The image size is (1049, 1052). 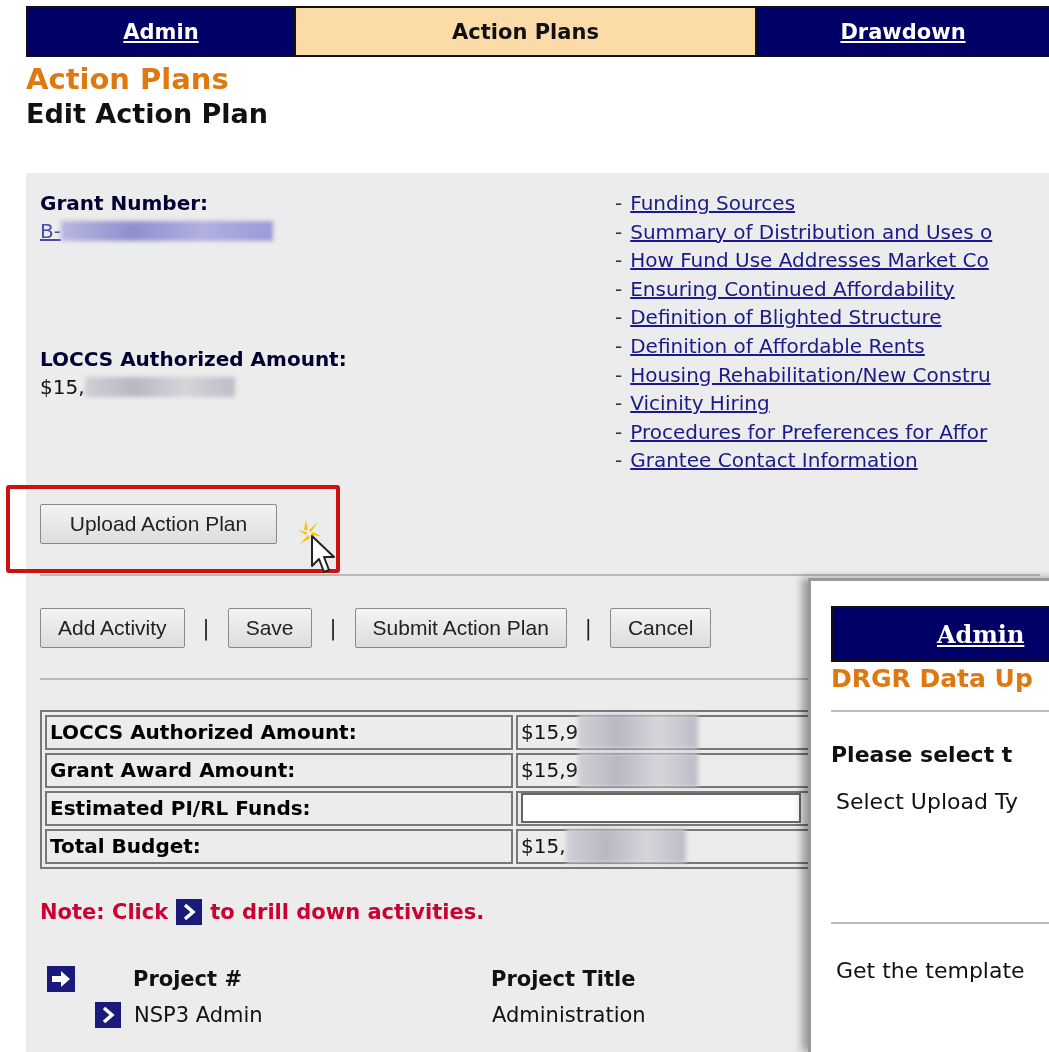 What do you see at coordinates (62, 387) in the screenshot?
I see `field-value: $15,` at bounding box center [62, 387].